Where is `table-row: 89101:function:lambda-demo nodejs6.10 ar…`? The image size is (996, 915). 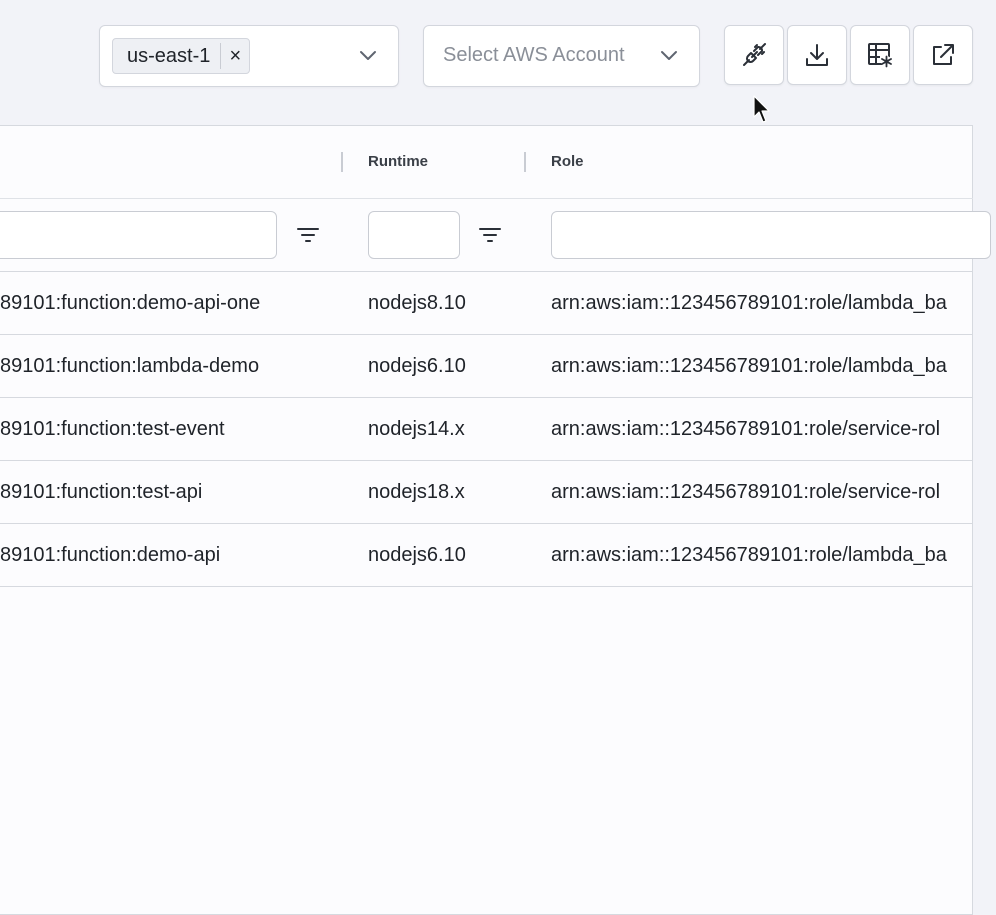 table-row: 89101:function:lambda-demo nodejs6.10 ar… is located at coordinates (486, 366).